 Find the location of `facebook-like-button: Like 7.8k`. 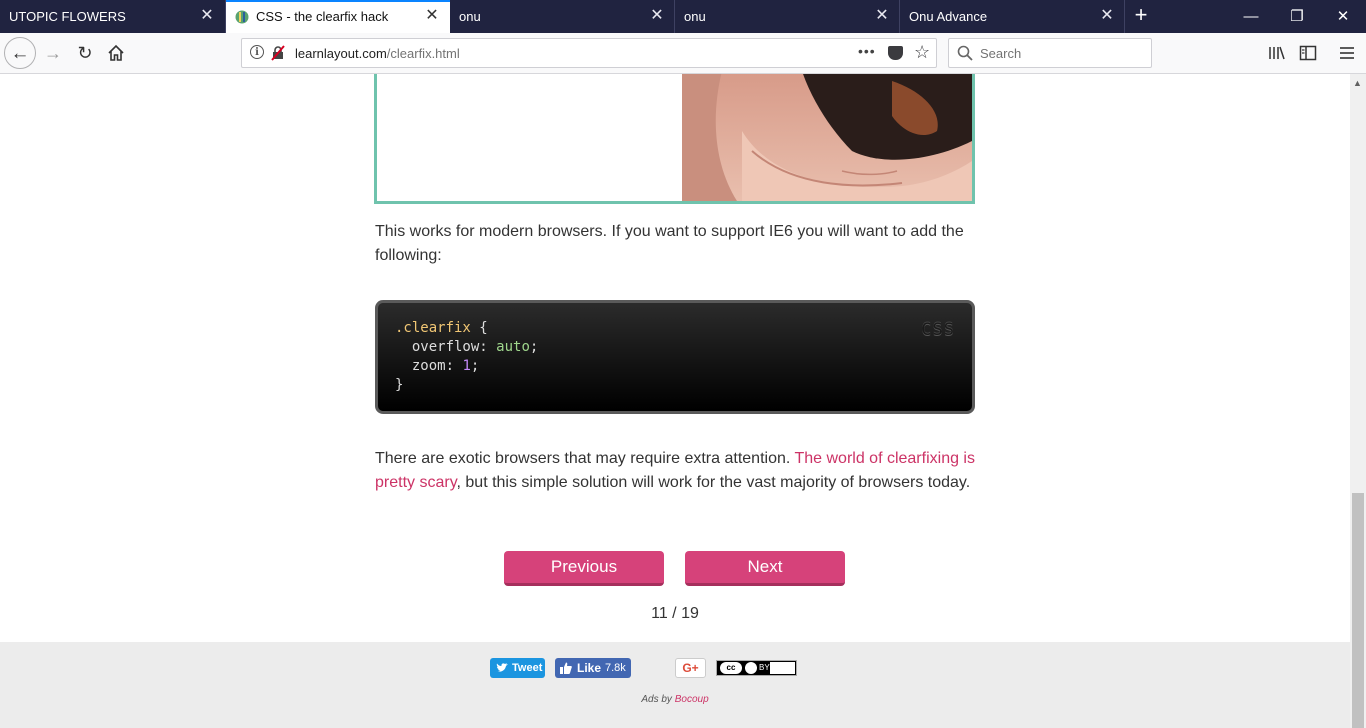

facebook-like-button: Like 7.8k is located at coordinates (593, 668).